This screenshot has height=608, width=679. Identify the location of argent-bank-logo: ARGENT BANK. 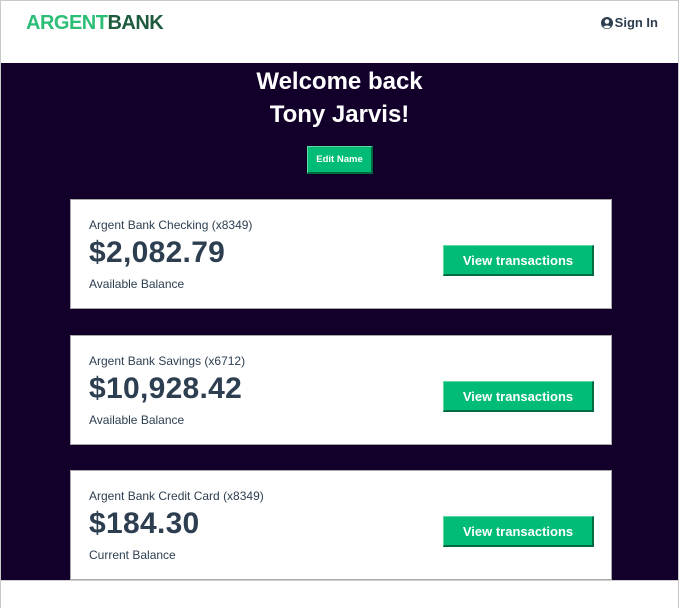
(95, 23).